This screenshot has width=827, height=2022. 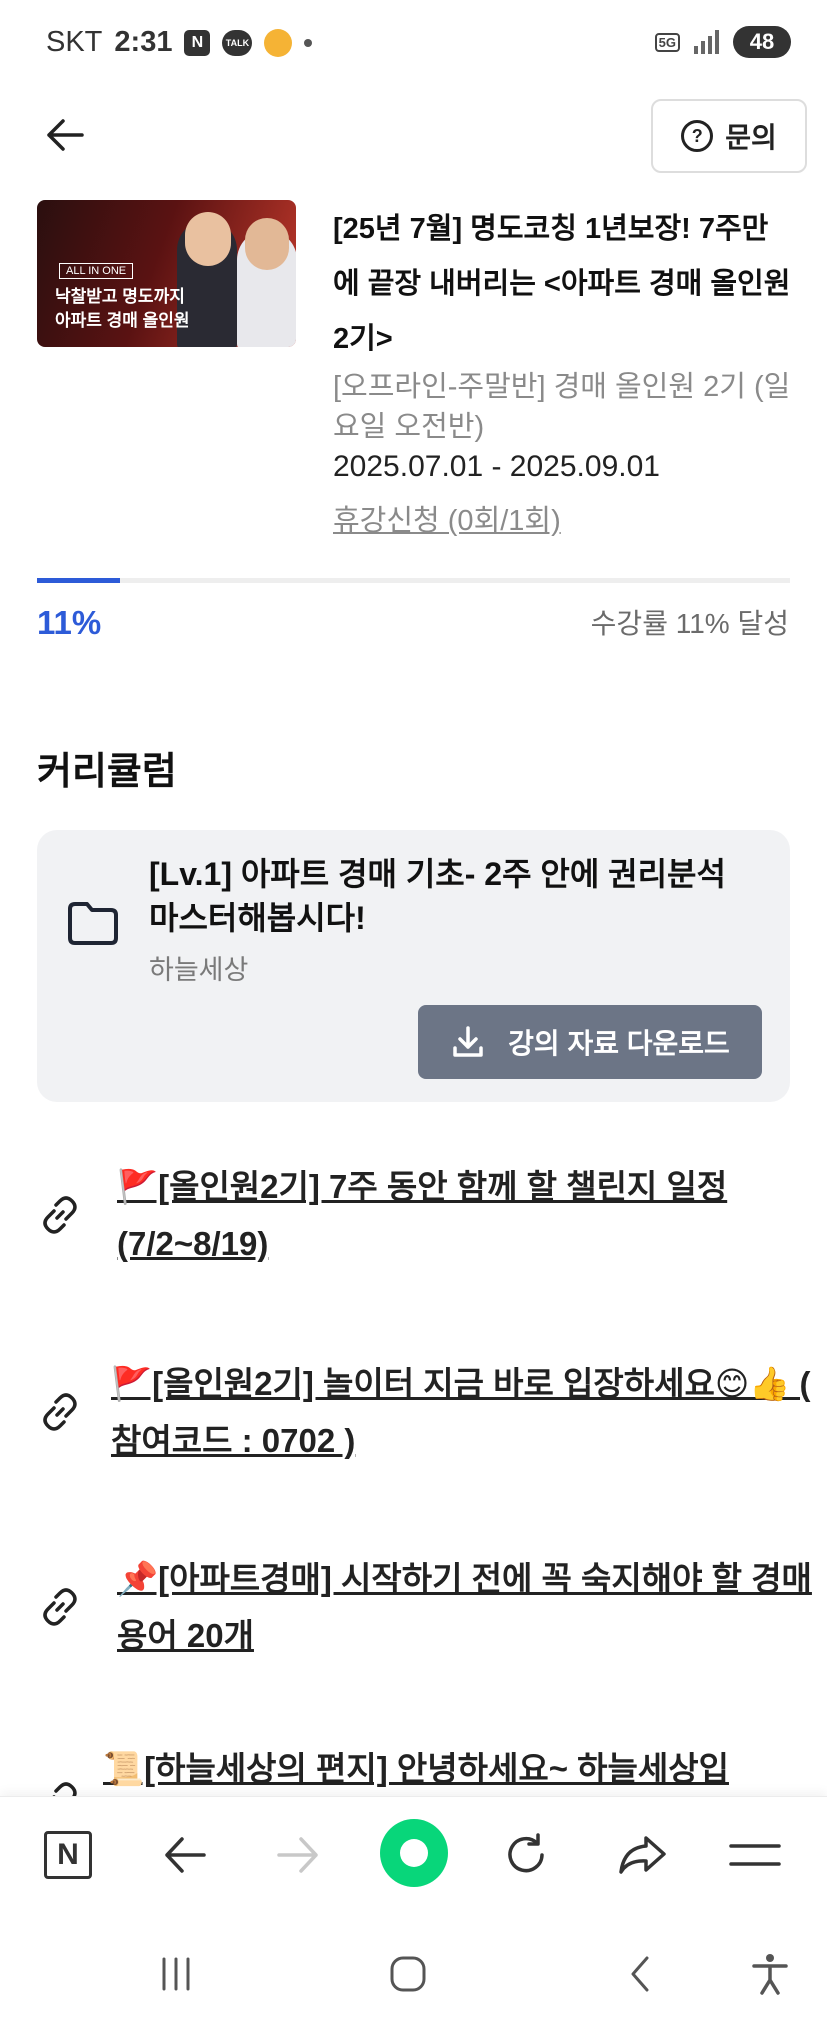 I want to click on download-materials-button: 강의 자료 다운로드, so click(x=590, y=1042).